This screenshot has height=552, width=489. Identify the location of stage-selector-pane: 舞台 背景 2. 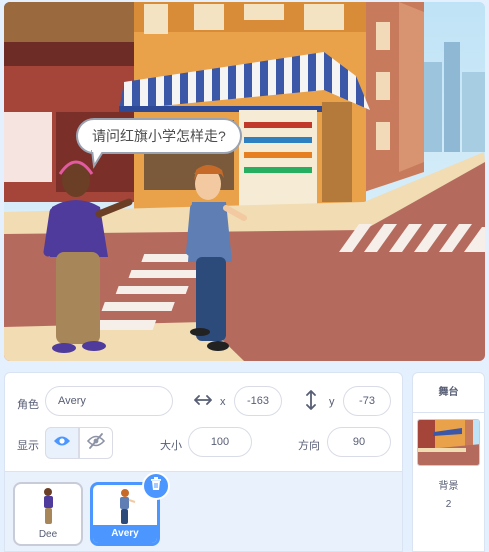
(448, 462).